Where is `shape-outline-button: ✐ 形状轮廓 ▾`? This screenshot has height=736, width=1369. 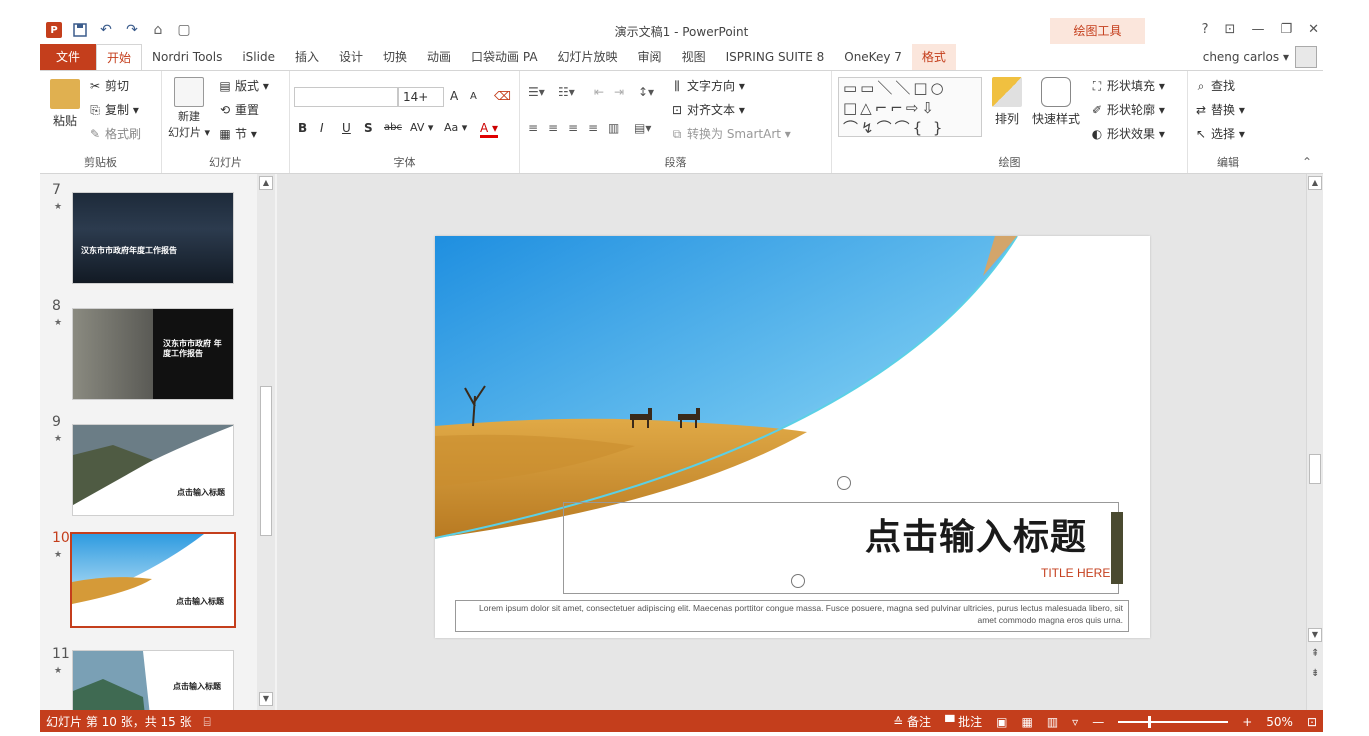
shape-outline-button: ✐ 形状轮廓 ▾ is located at coordinates (1127, 109).